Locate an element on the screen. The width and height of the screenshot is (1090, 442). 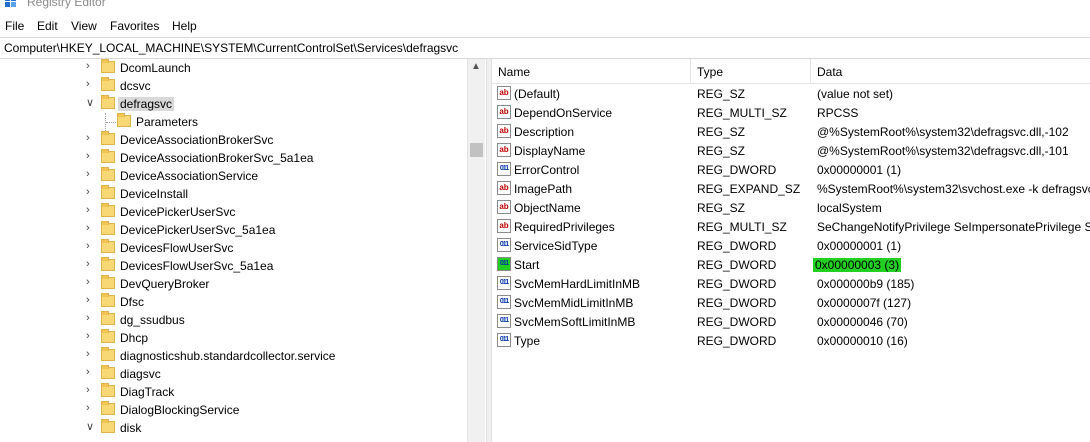
value-data: 0x000000b9 (185) is located at coordinates (866, 284).